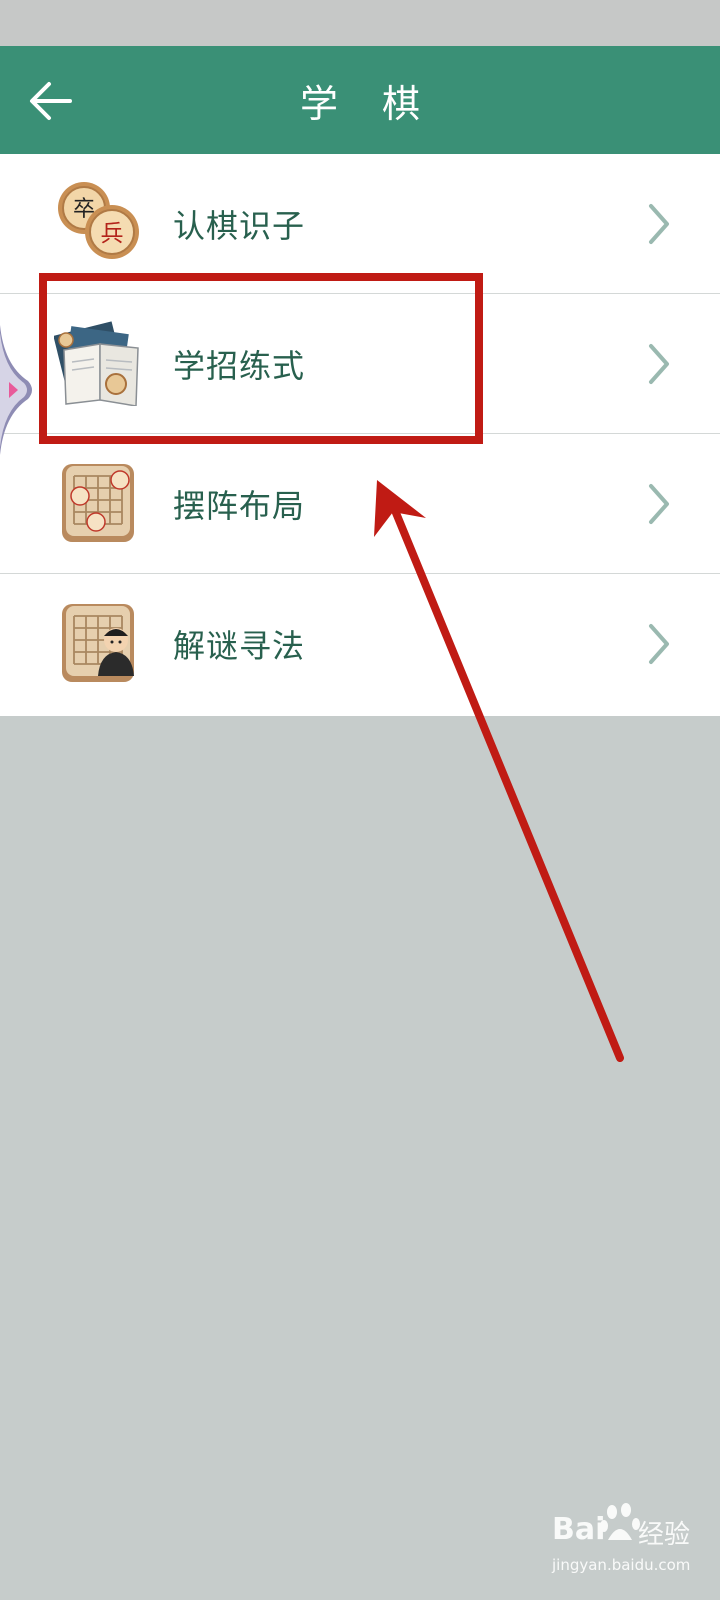 The width and height of the screenshot is (720, 1600). What do you see at coordinates (360, 23) in the screenshot?
I see `status-bar` at bounding box center [360, 23].